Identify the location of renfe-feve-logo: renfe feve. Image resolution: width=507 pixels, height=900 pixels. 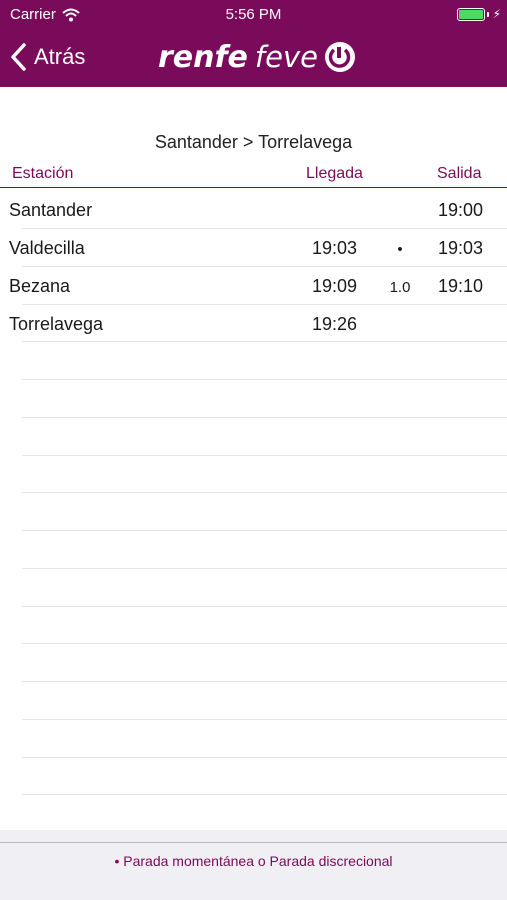
(257, 57).